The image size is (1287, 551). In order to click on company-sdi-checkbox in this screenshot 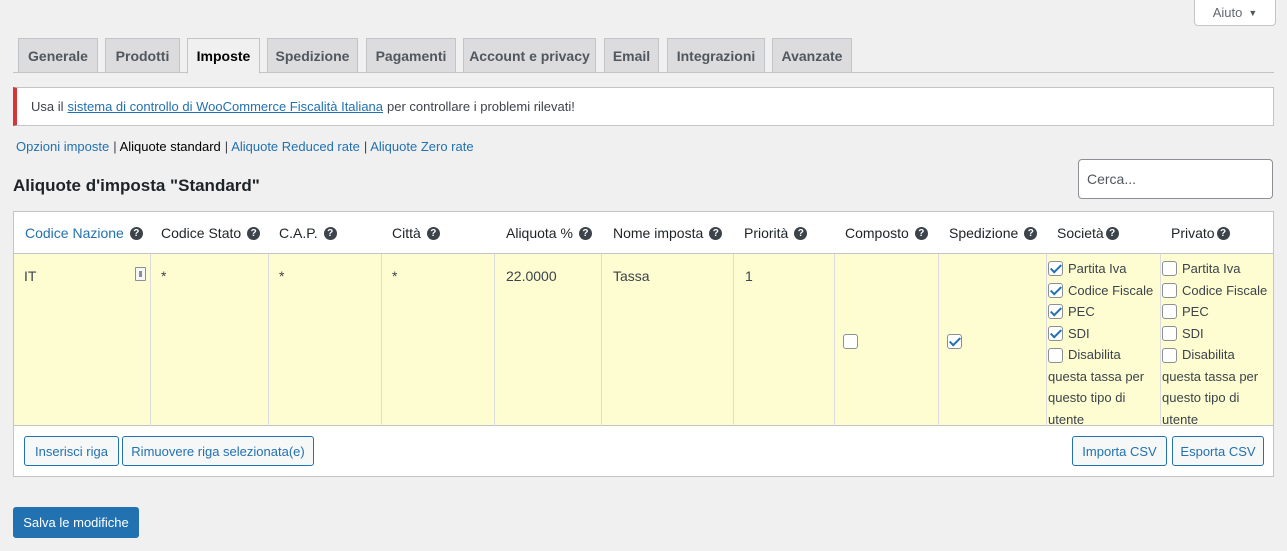, I will do `click(1055, 333)`.